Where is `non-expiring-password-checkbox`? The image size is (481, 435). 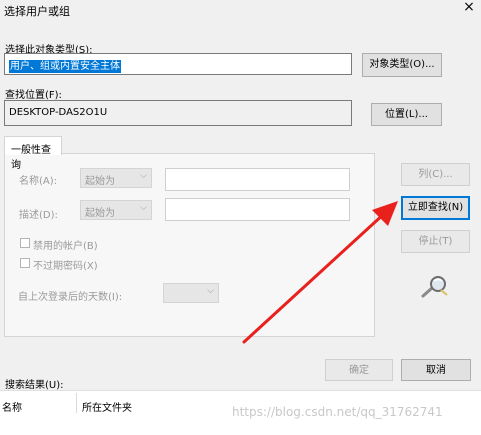 non-expiring-password-checkbox is located at coordinates (25, 263).